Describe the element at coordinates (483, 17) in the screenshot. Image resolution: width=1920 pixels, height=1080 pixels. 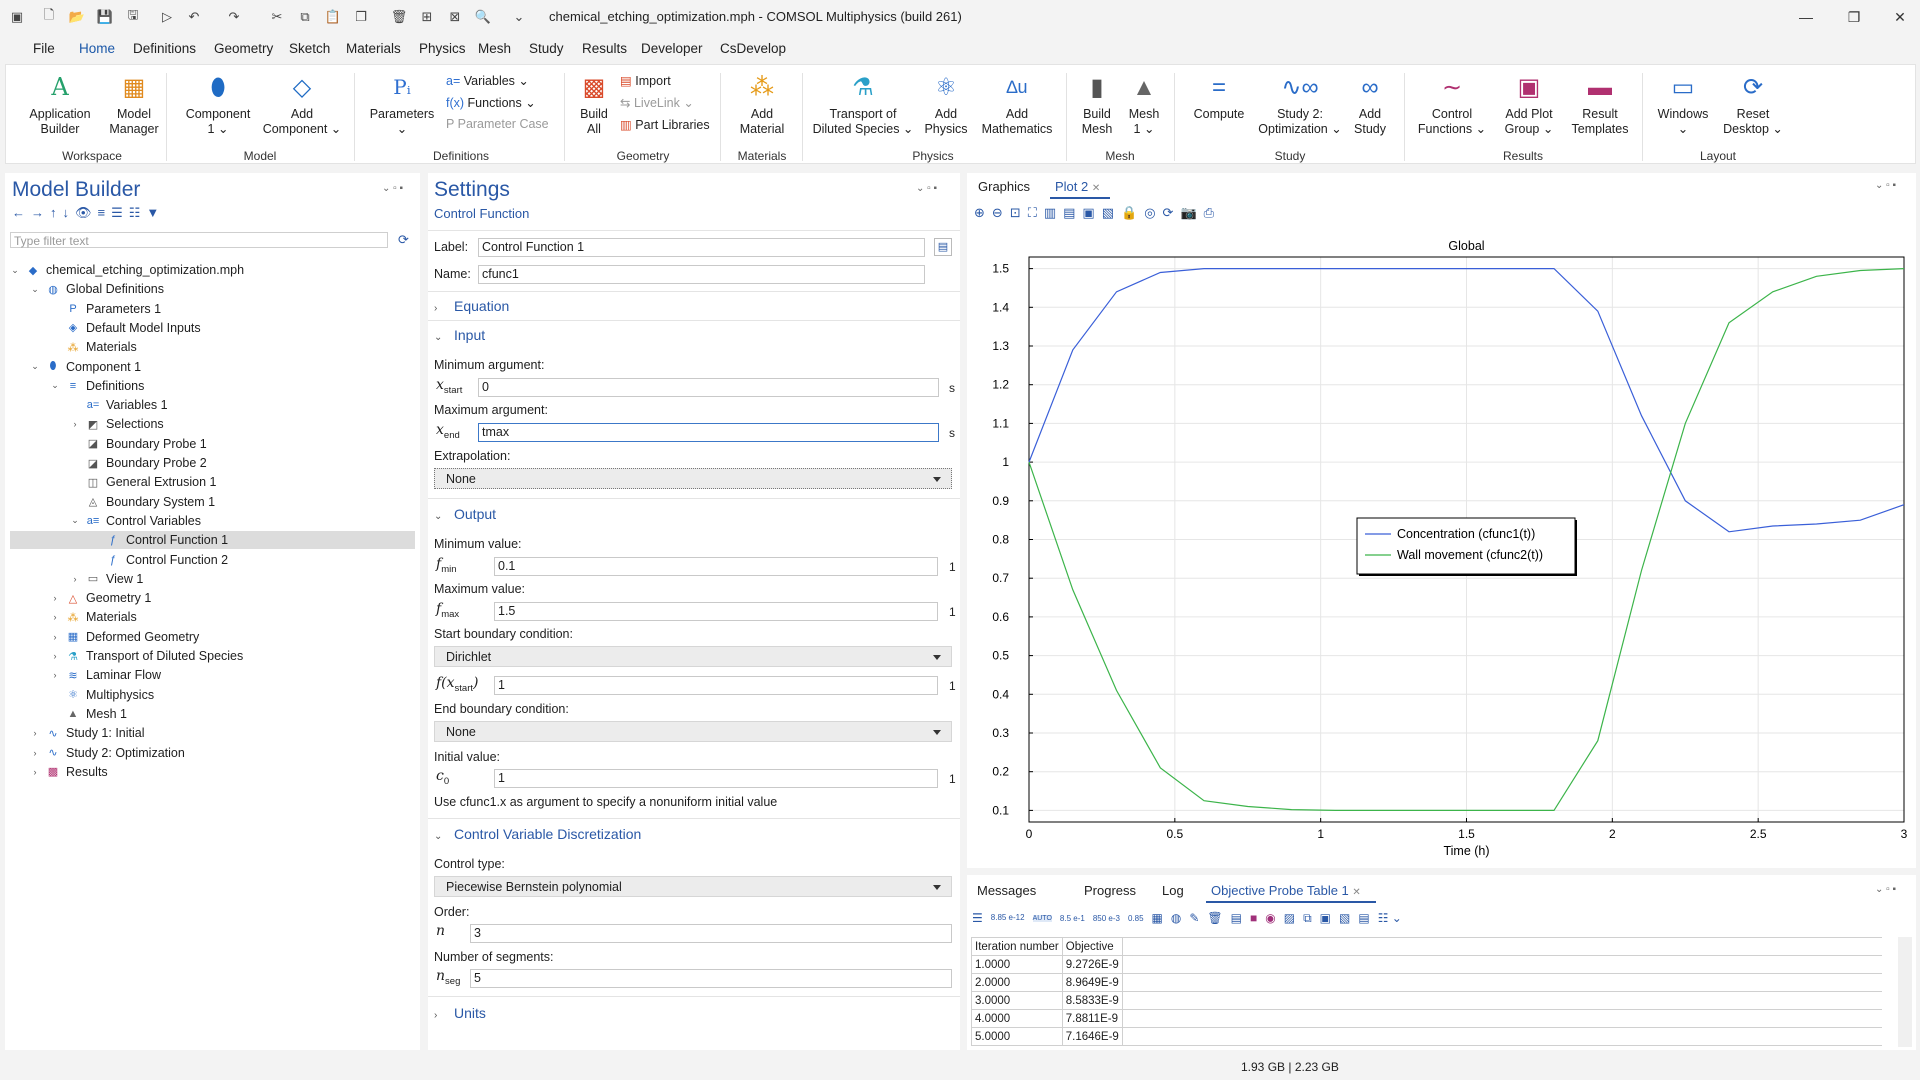
I see `zoom-icon: 🔍` at that location.